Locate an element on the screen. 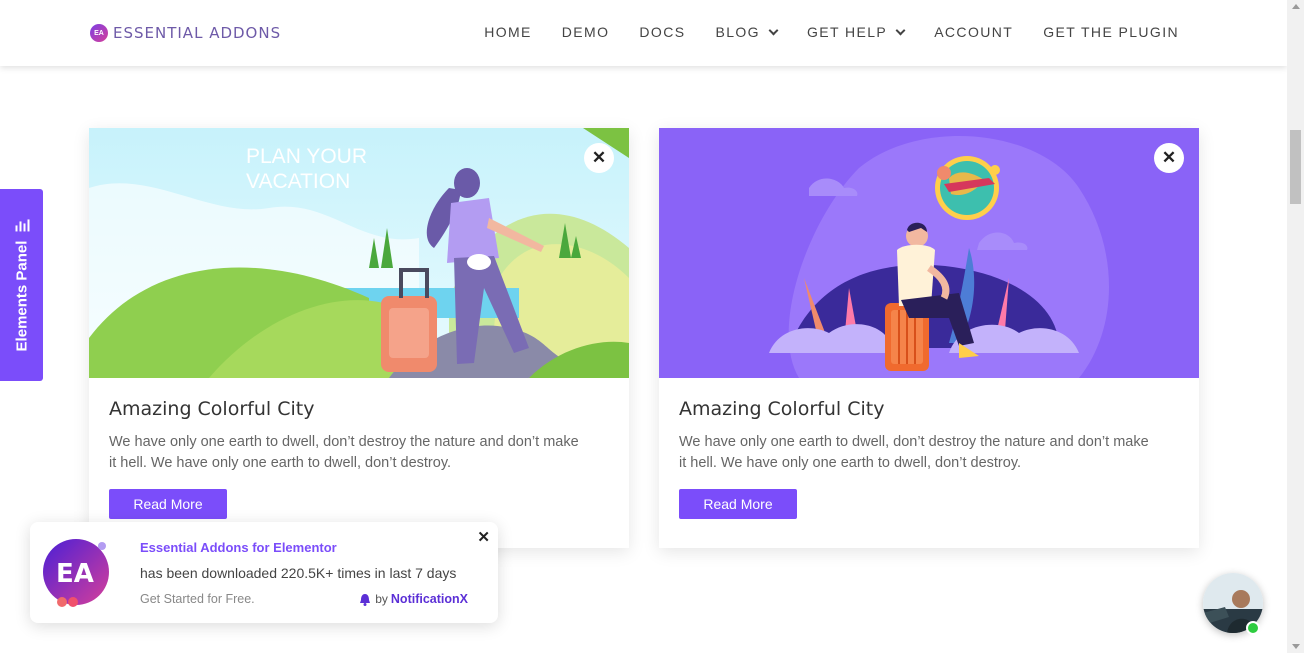 This screenshot has height=653, width=1304. elements-panel-label-wrap: Elements Panel is located at coordinates (21, 285).